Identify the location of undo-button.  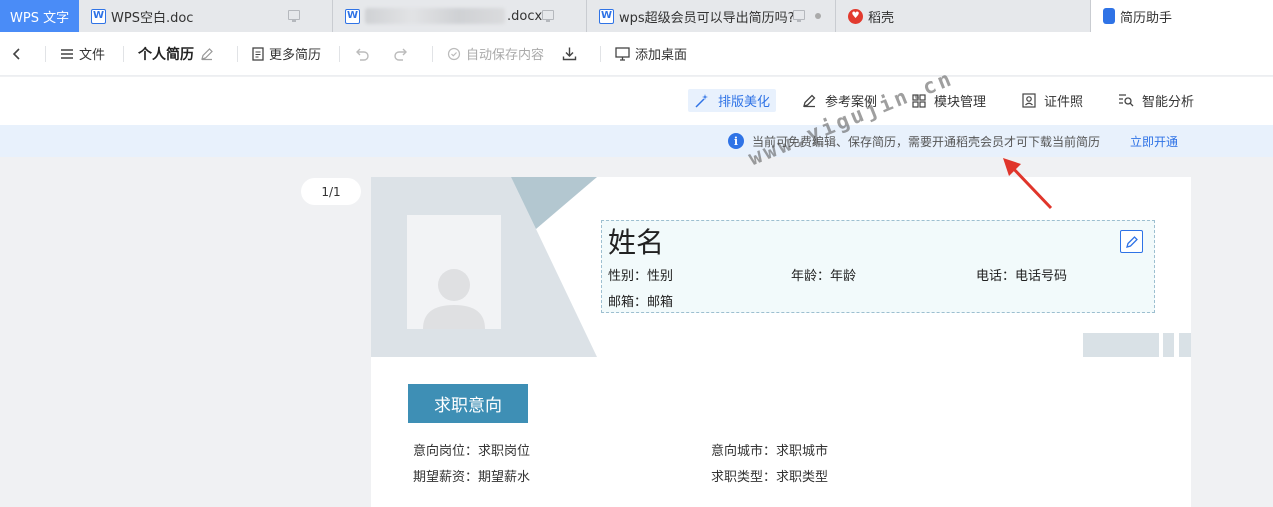
(364, 54).